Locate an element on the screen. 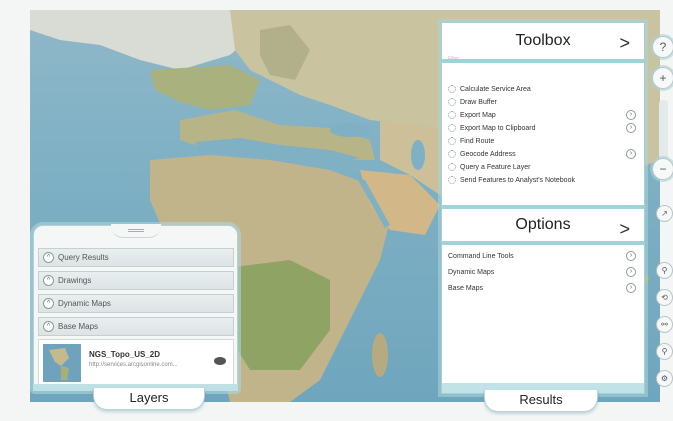 Image resolution: width=673 pixels, height=421 pixels. tool-label: Send Features to Analyst's Notebook is located at coordinates (517, 180).